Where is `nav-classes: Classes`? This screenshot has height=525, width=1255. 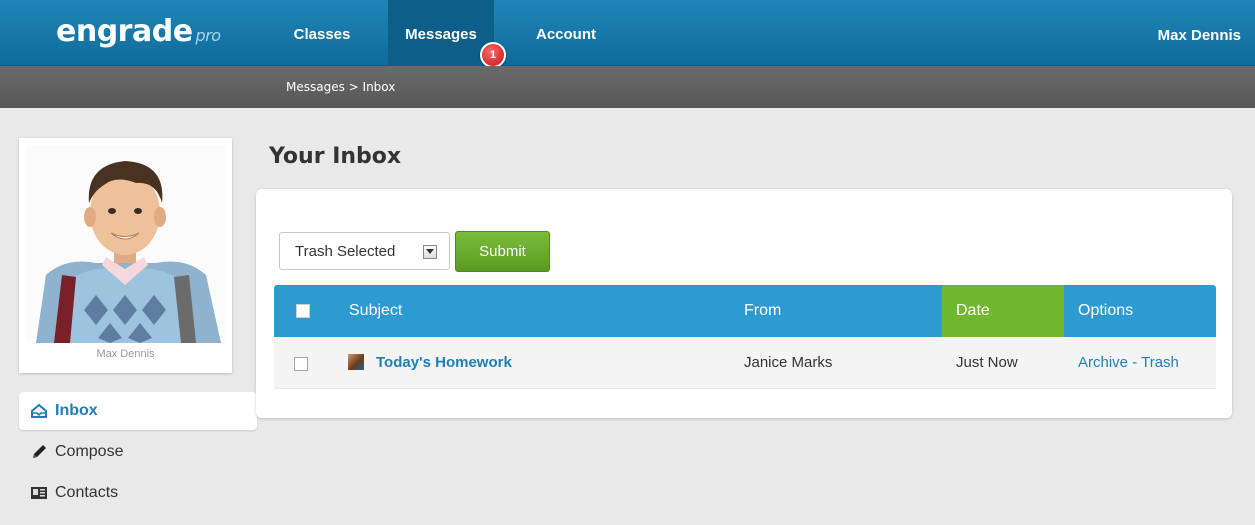 nav-classes: Classes is located at coordinates (322, 33).